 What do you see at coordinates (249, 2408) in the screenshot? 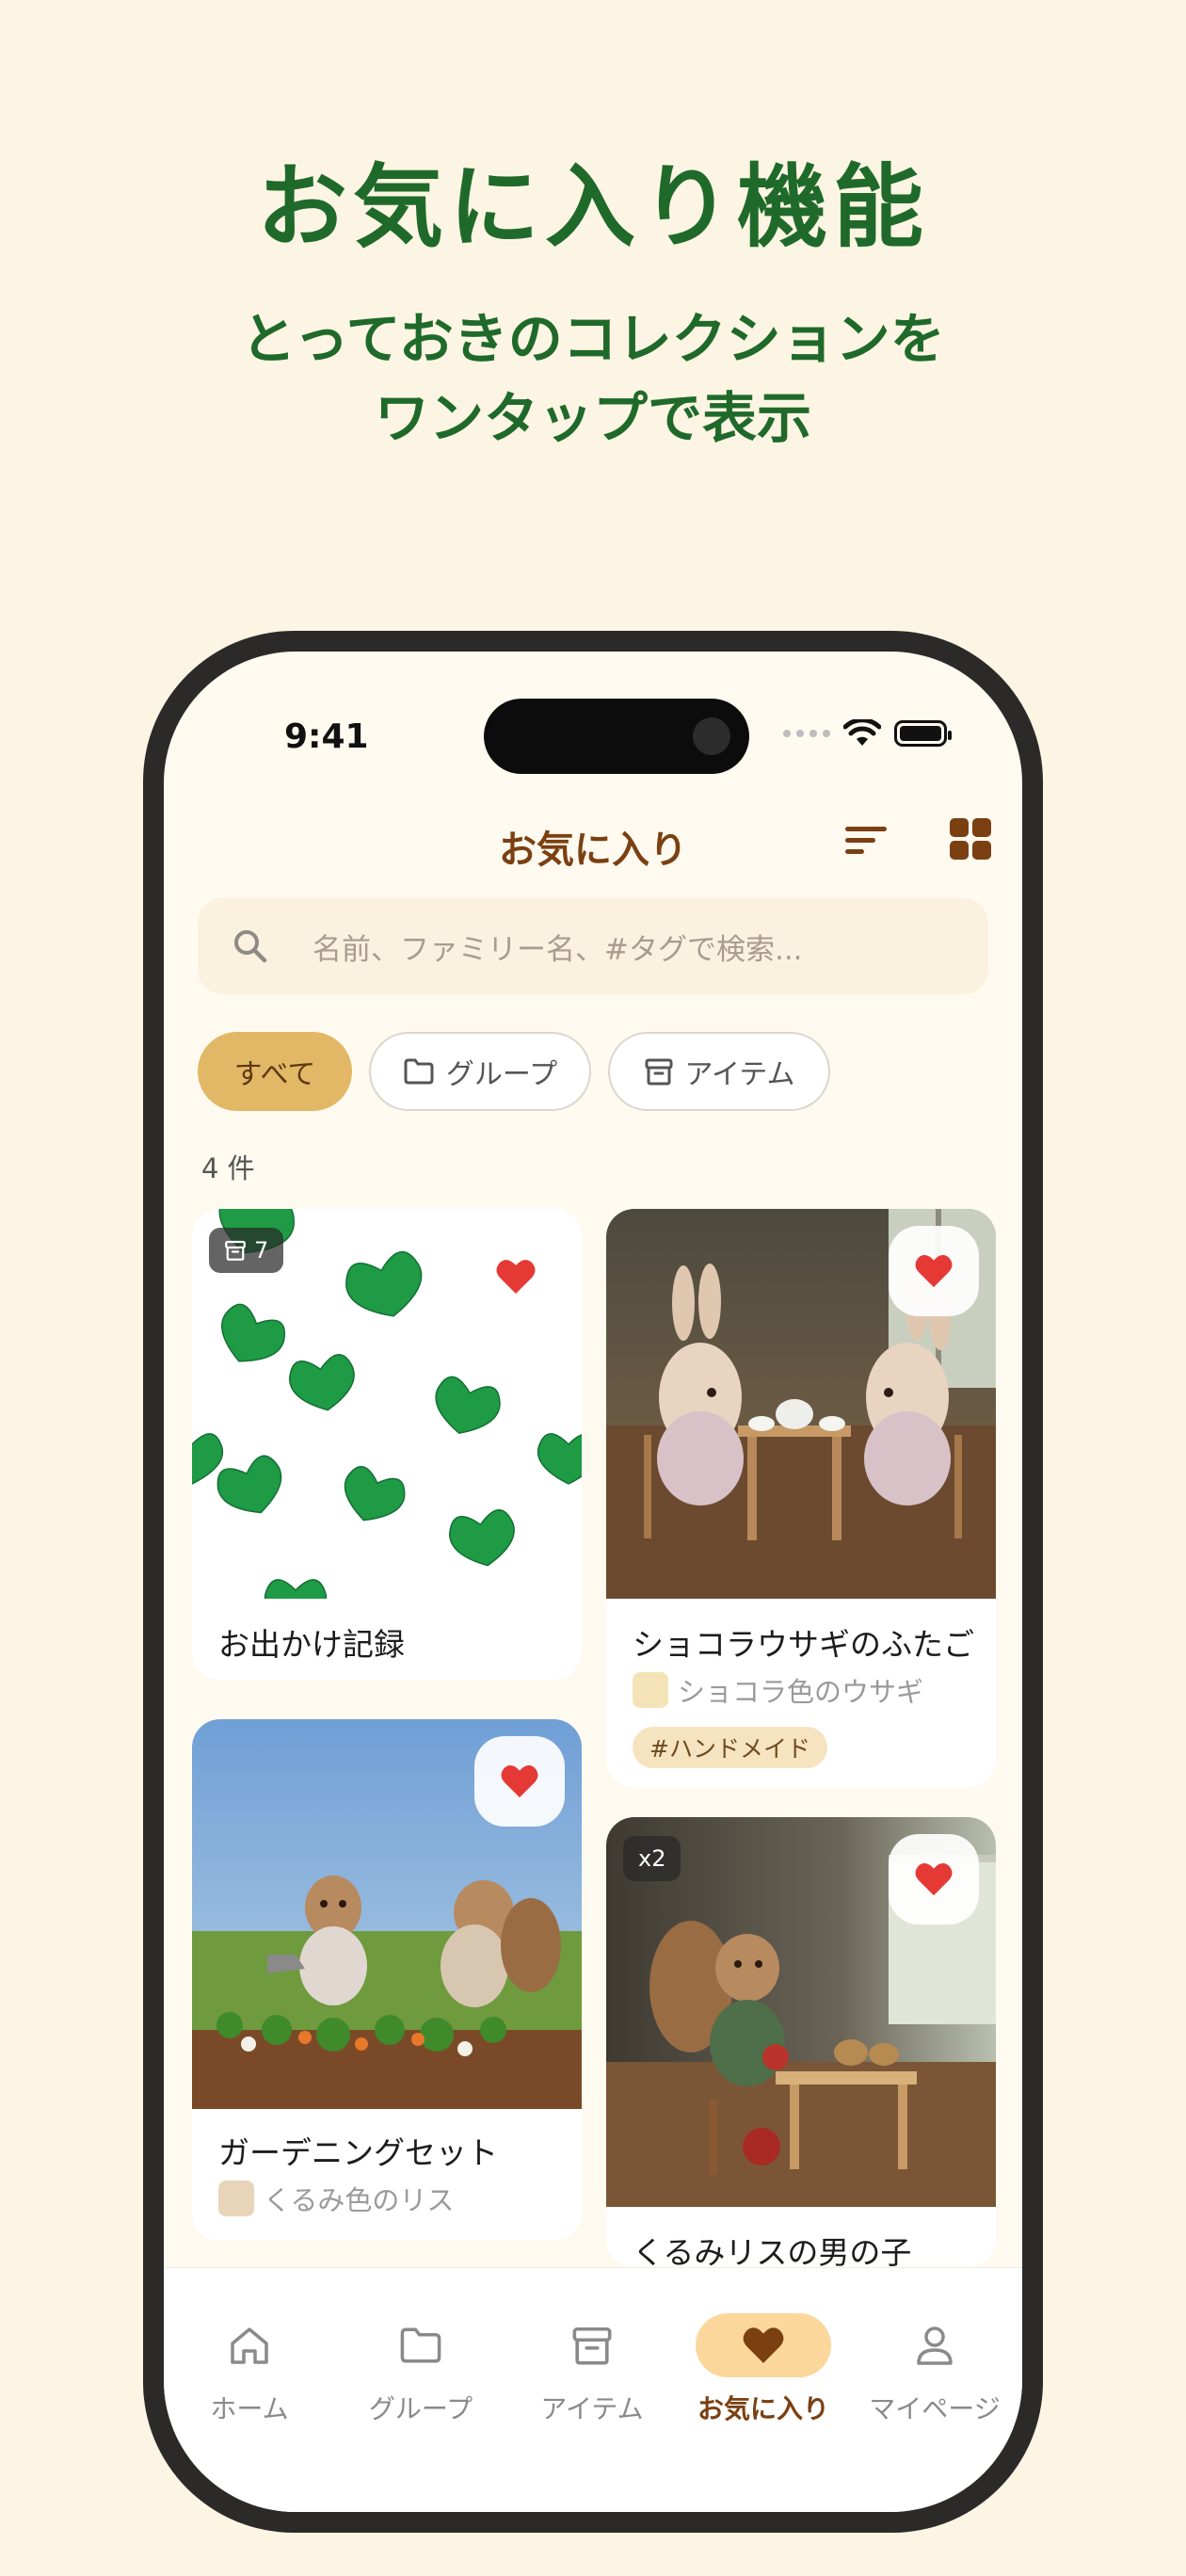
I see `tab-home-label: ホーム` at bounding box center [249, 2408].